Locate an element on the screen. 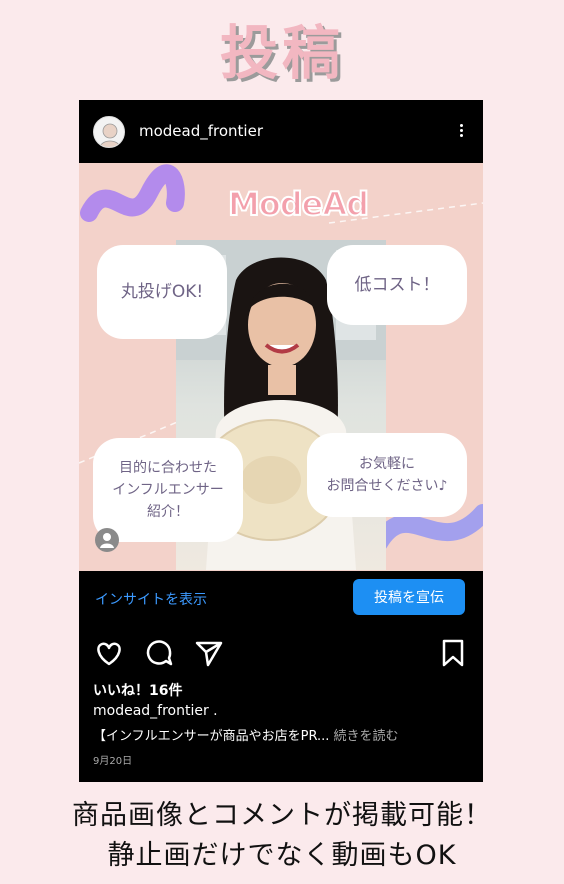  caption-text: 【インフルエンサーが商品やお店をPR... 続きを読む is located at coordinates (246, 734).